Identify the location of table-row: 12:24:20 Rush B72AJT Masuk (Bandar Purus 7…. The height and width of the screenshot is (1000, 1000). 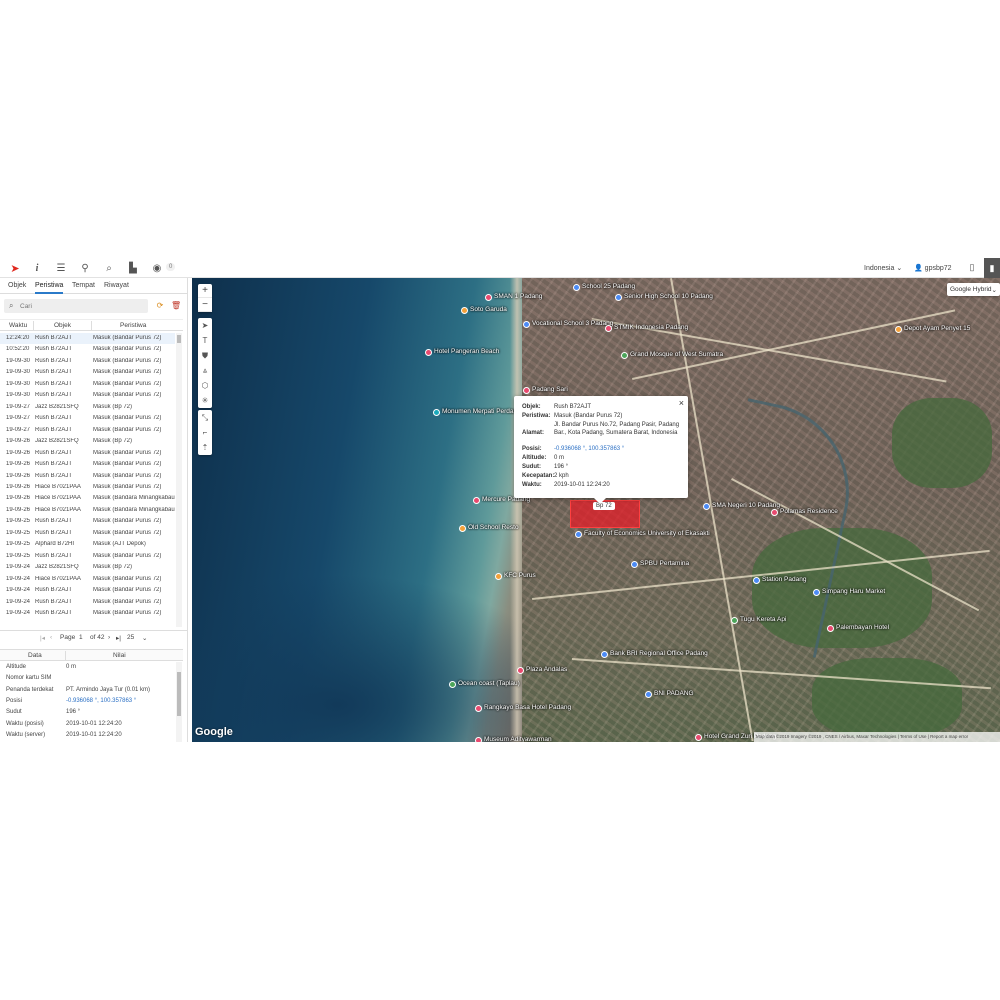
(87, 339).